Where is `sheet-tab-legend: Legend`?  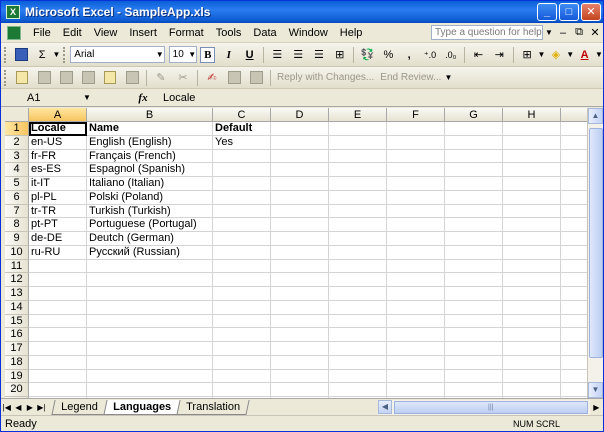
sheet-tab-legend: Legend is located at coordinates (79, 407).